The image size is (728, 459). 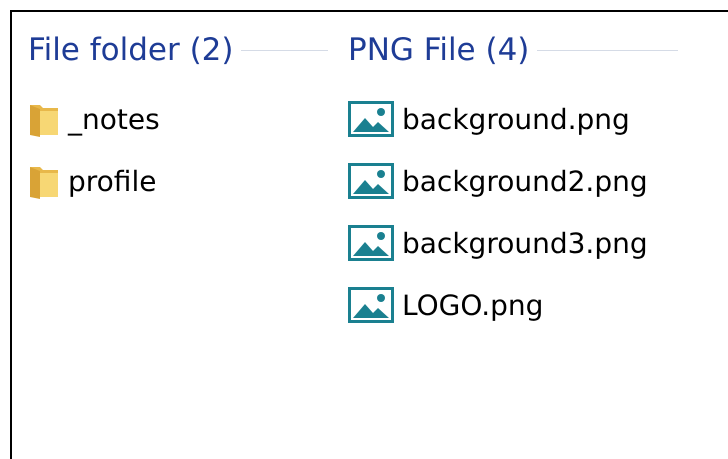 What do you see at coordinates (112, 181) in the screenshot?
I see `folder-name: profile` at bounding box center [112, 181].